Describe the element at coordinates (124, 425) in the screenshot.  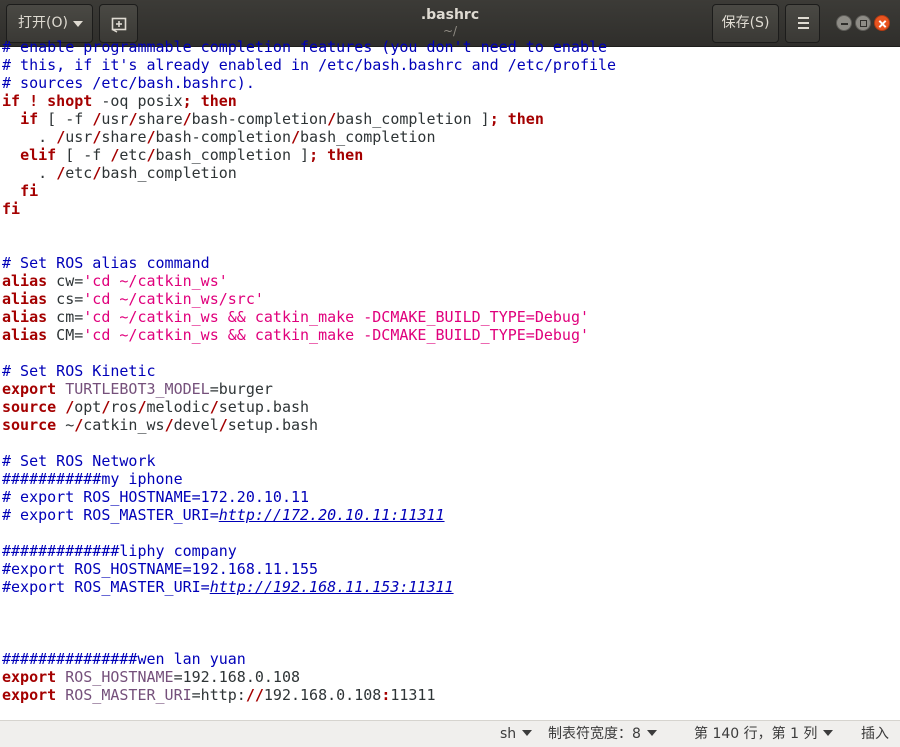
I see `code-token: catkin_ws` at that location.